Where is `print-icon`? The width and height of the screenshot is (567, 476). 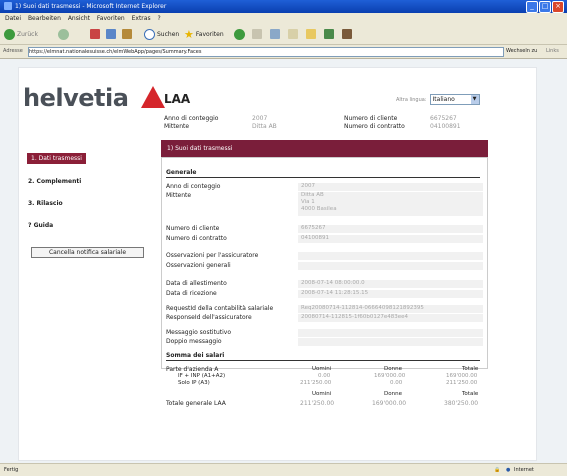 print-icon is located at coordinates (275, 34).